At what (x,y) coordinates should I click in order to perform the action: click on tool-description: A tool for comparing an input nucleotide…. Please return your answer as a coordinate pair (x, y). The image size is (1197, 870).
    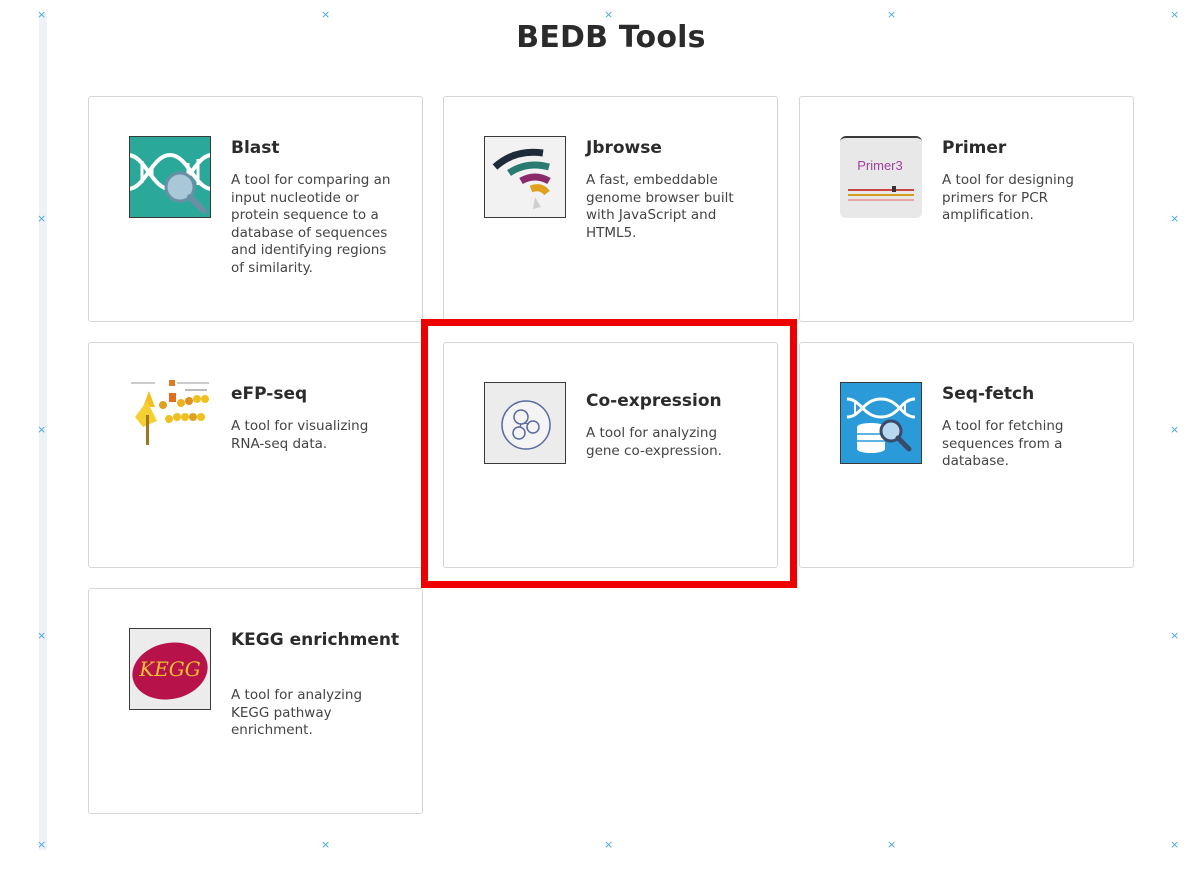
    Looking at the image, I should click on (311, 224).